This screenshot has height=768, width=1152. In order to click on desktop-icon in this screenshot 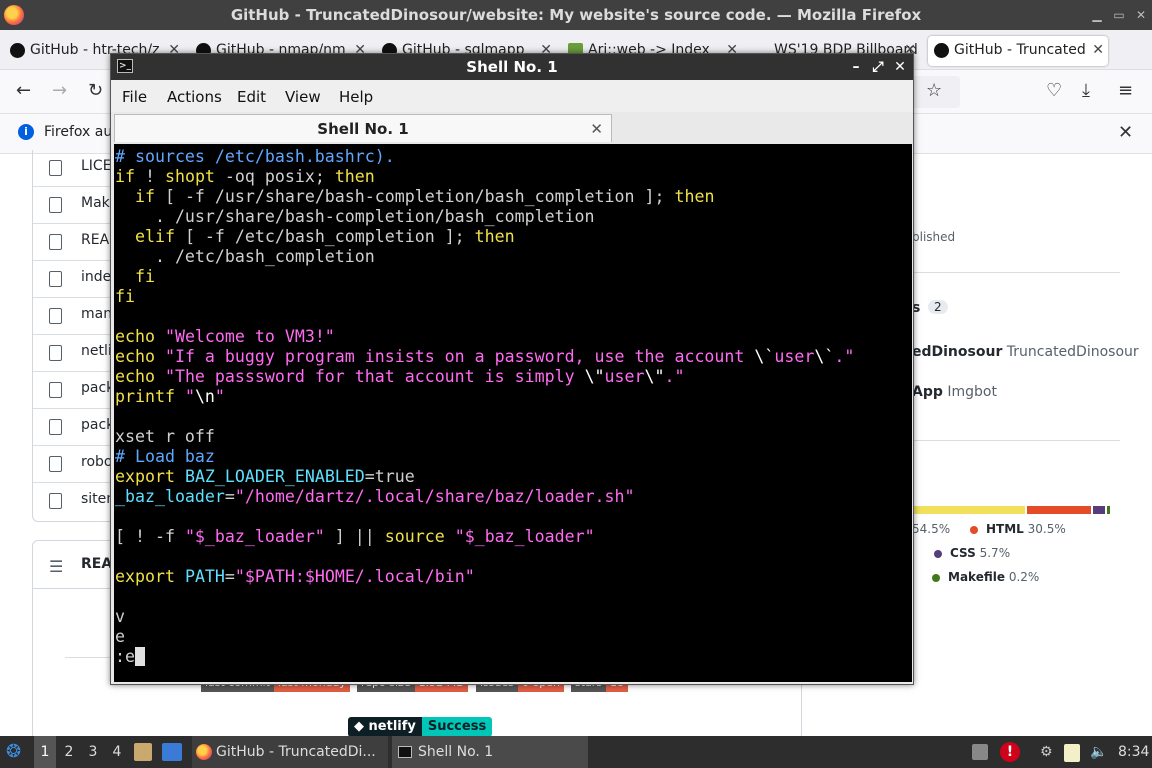, I will do `click(172, 752)`.